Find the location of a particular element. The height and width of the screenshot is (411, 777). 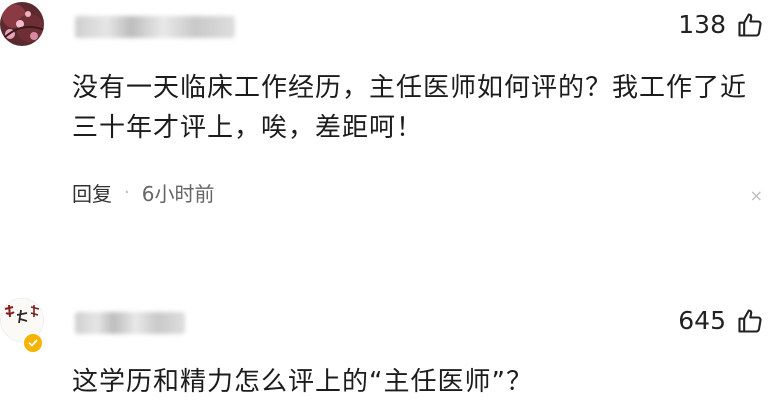

avatar is located at coordinates (22, 24).